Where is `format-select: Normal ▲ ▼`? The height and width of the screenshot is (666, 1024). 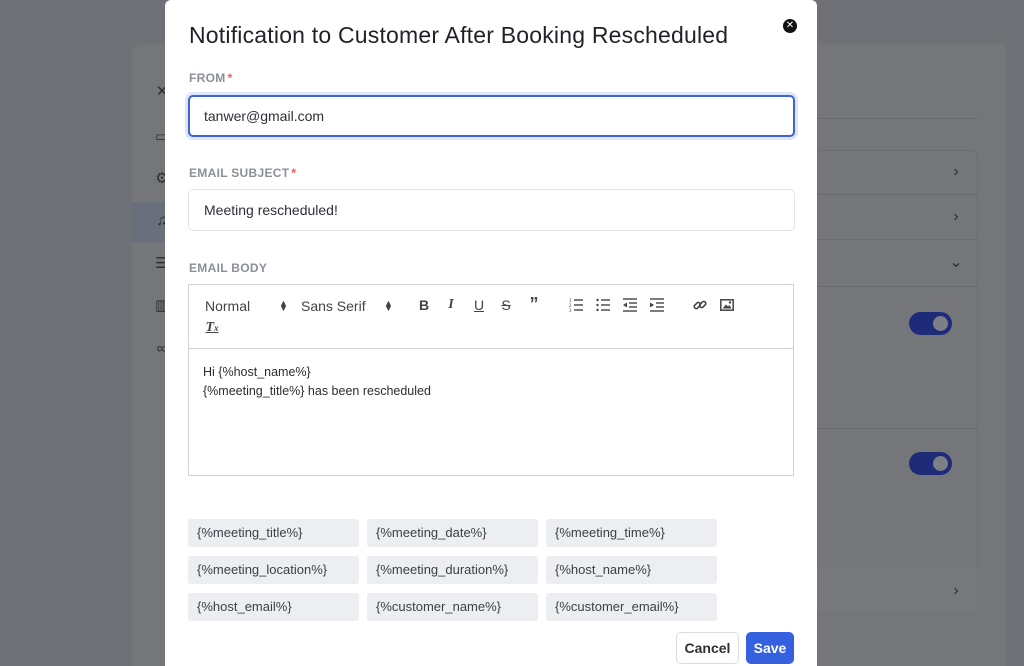 format-select: Normal ▲ ▼ is located at coordinates (251, 306).